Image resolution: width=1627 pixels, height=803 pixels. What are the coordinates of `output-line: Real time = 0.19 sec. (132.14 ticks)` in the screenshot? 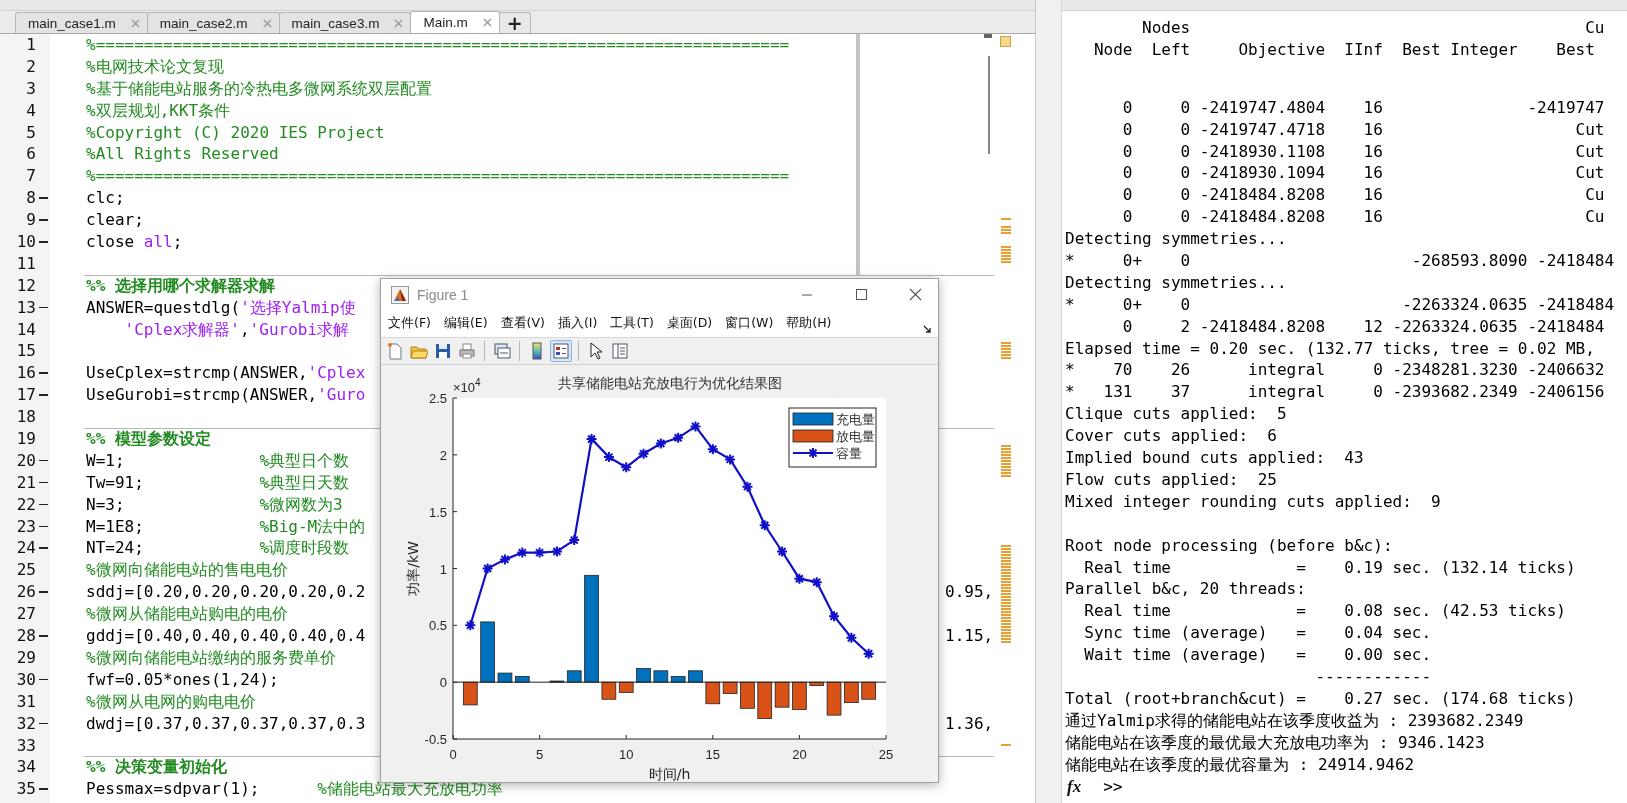 It's located at (1330, 567).